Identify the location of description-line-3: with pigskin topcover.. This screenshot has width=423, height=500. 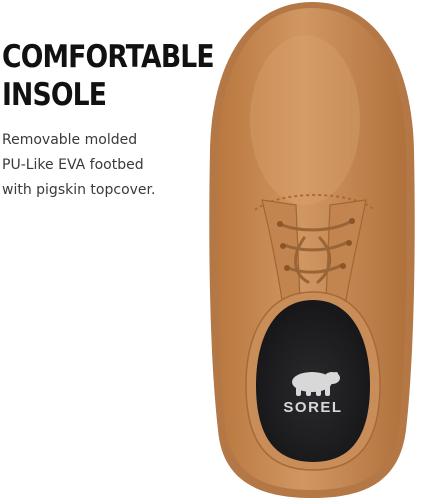
(79, 190).